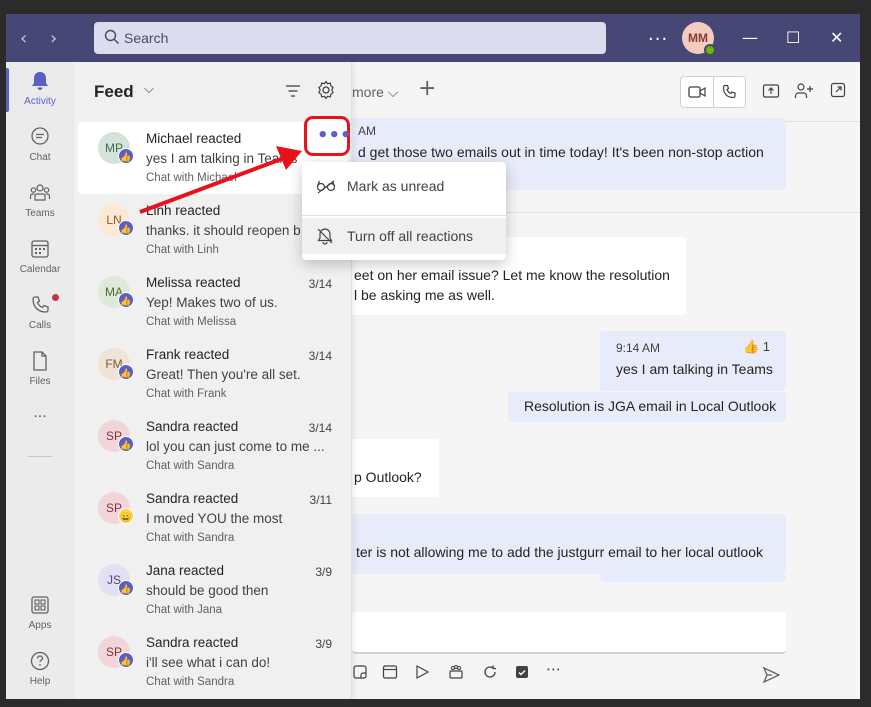  What do you see at coordinates (185, 570) in the screenshot?
I see `feed-item-title: Jana reacted` at bounding box center [185, 570].